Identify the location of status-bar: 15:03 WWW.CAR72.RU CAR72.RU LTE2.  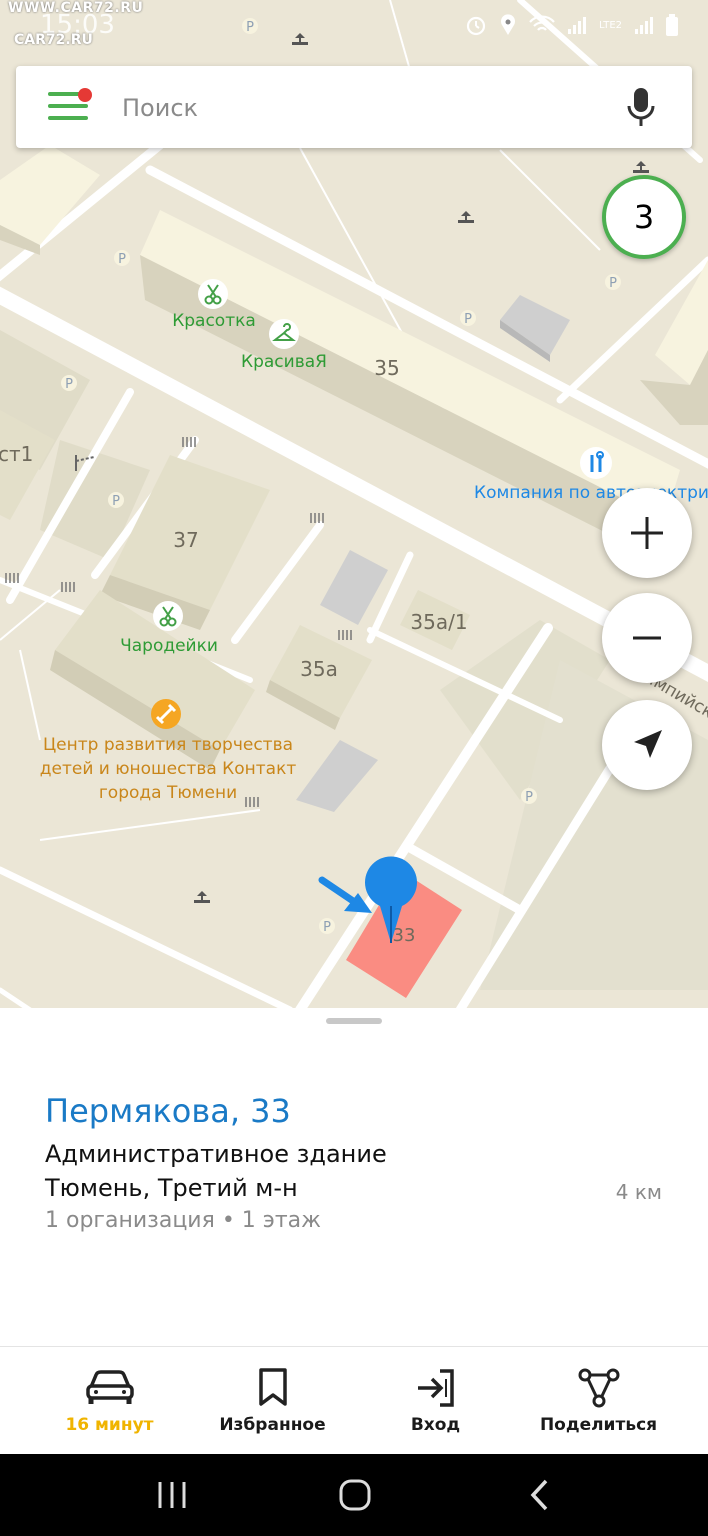
(354, 28).